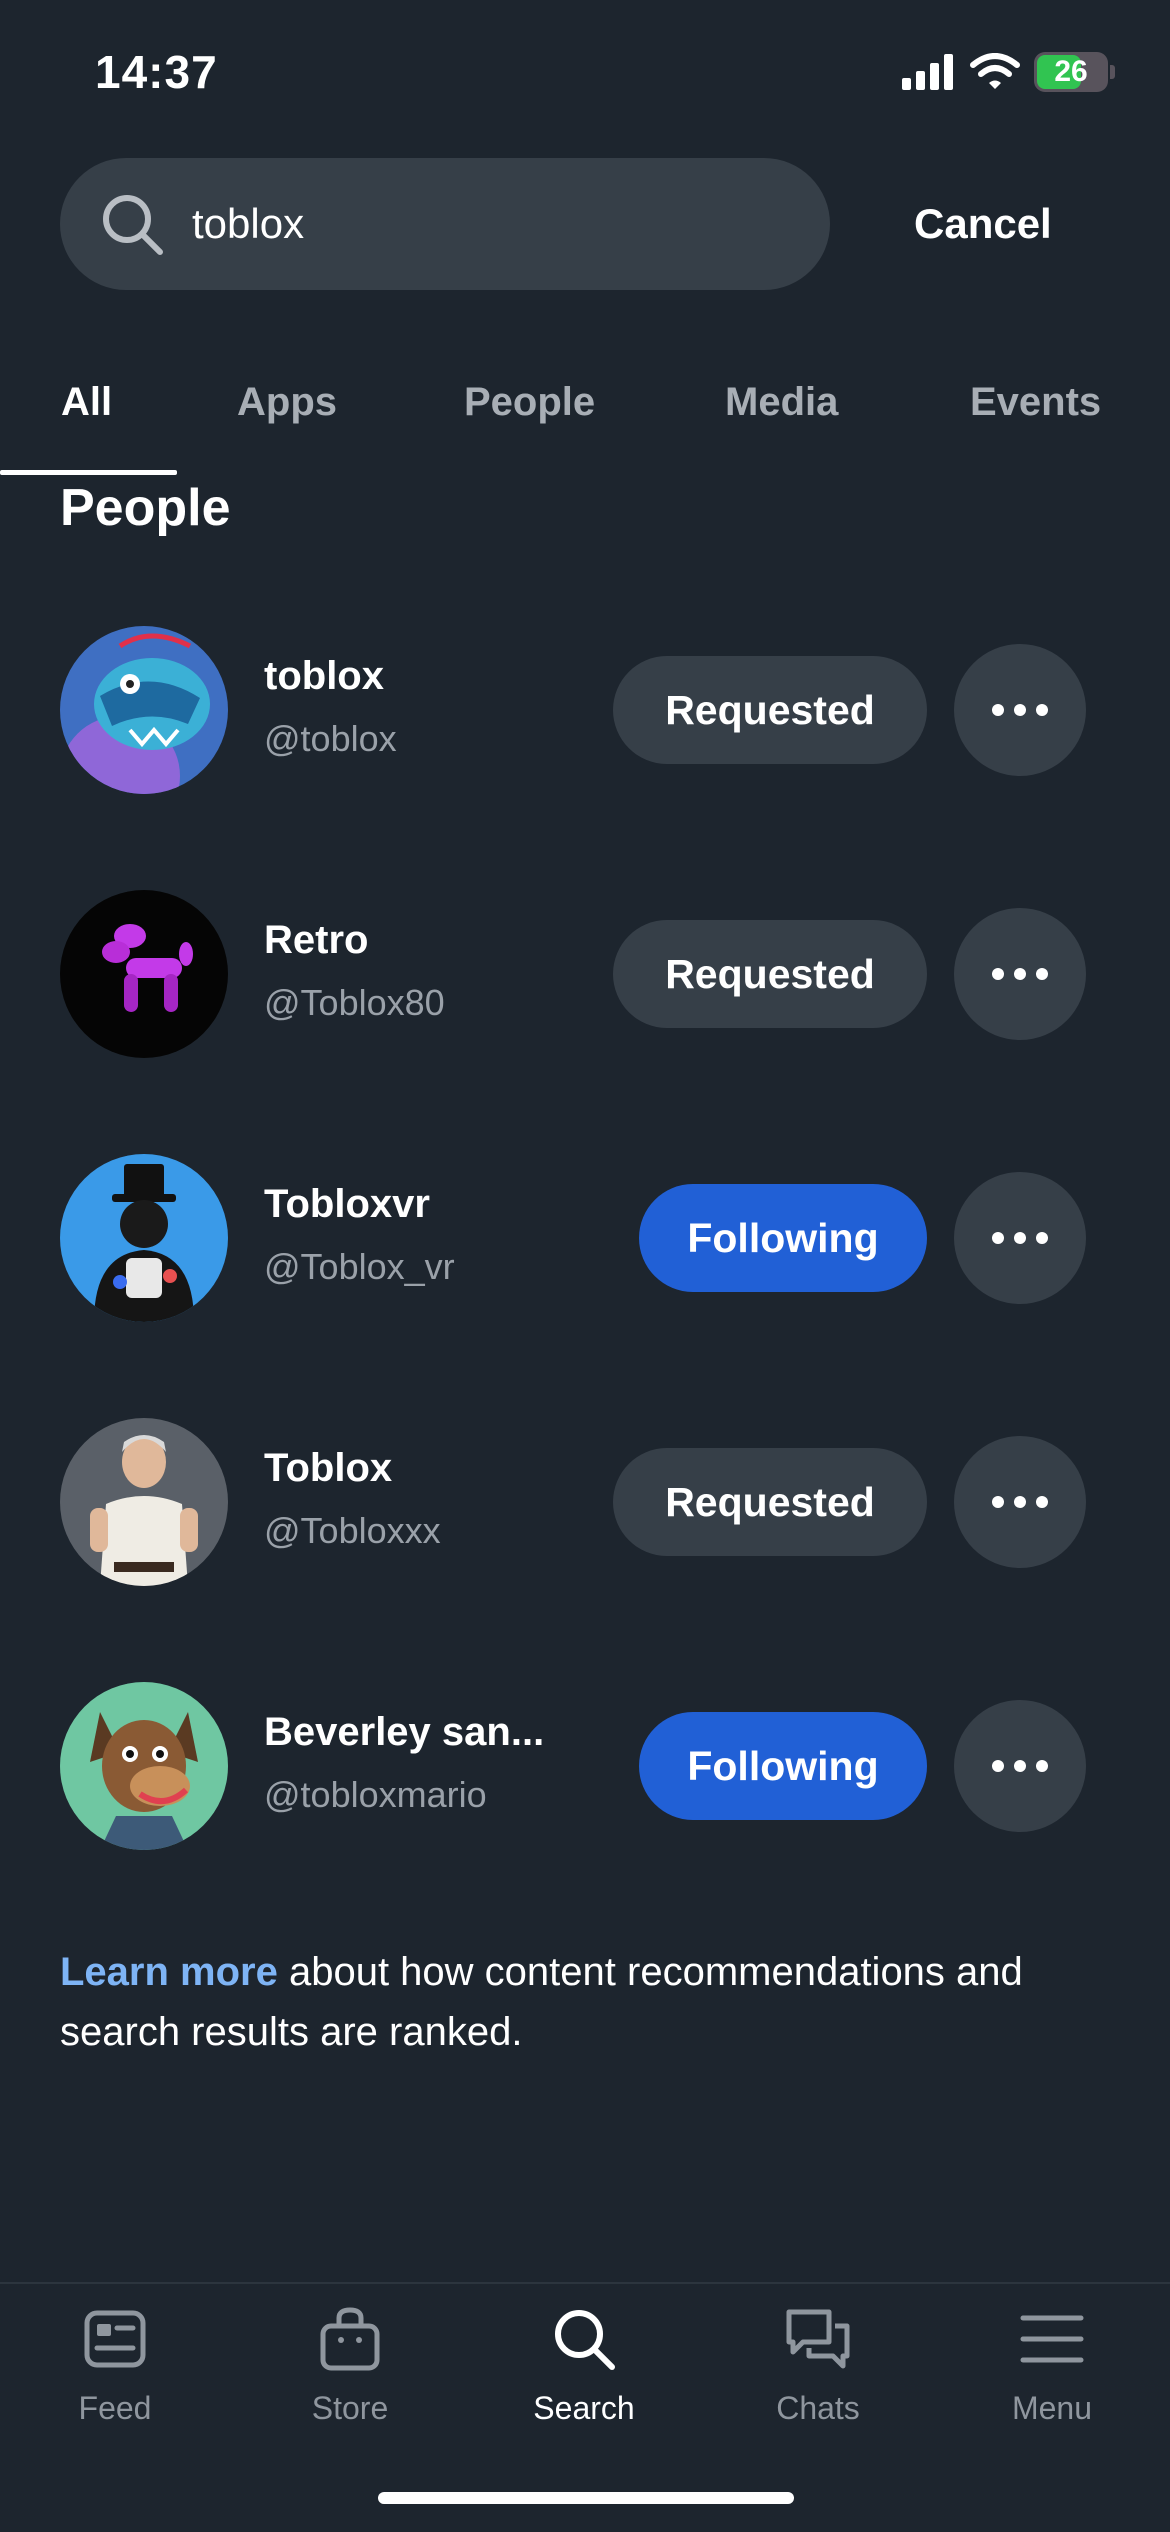  What do you see at coordinates (354, 1002) in the screenshot?
I see `person-handle: @Toblox80` at bounding box center [354, 1002].